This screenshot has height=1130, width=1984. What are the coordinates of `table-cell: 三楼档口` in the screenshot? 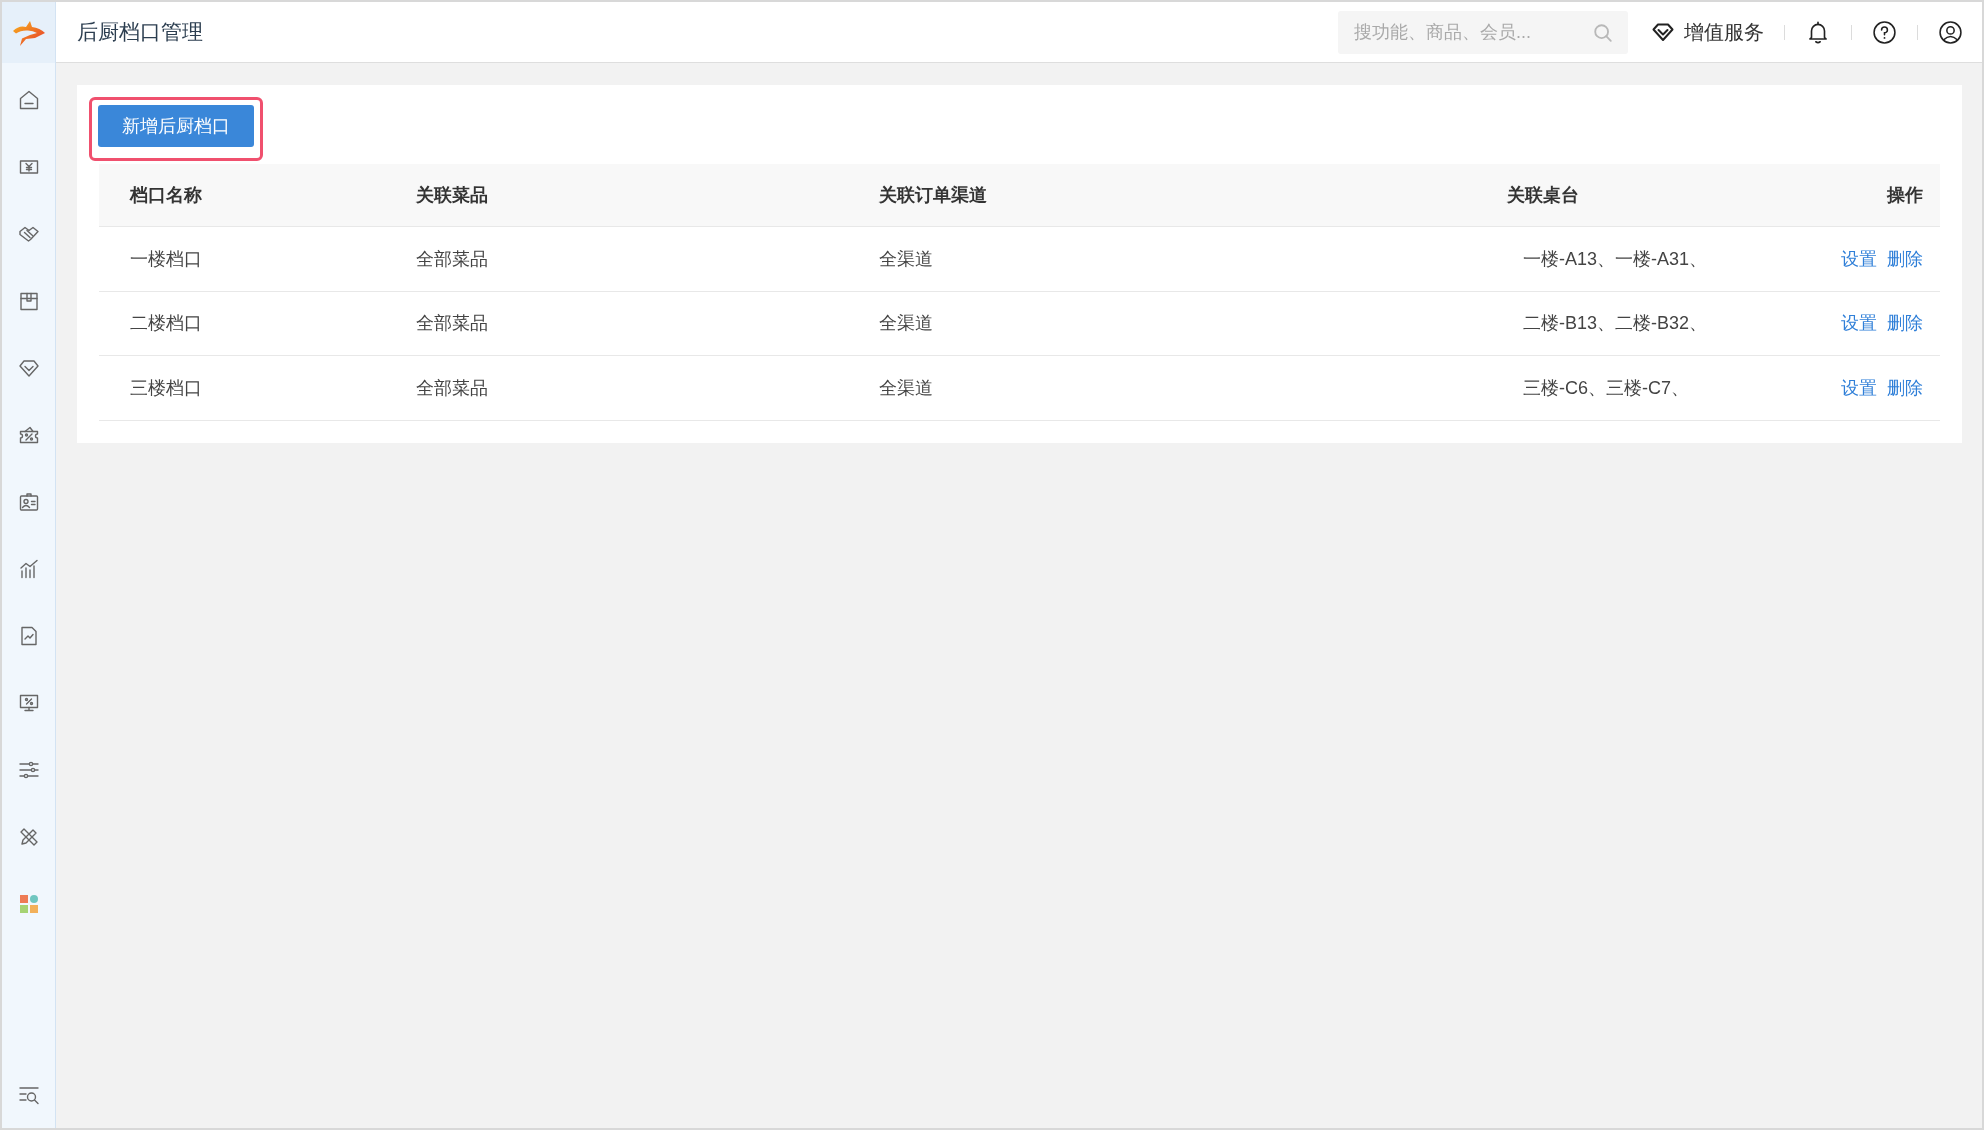 It's located at (166, 387).